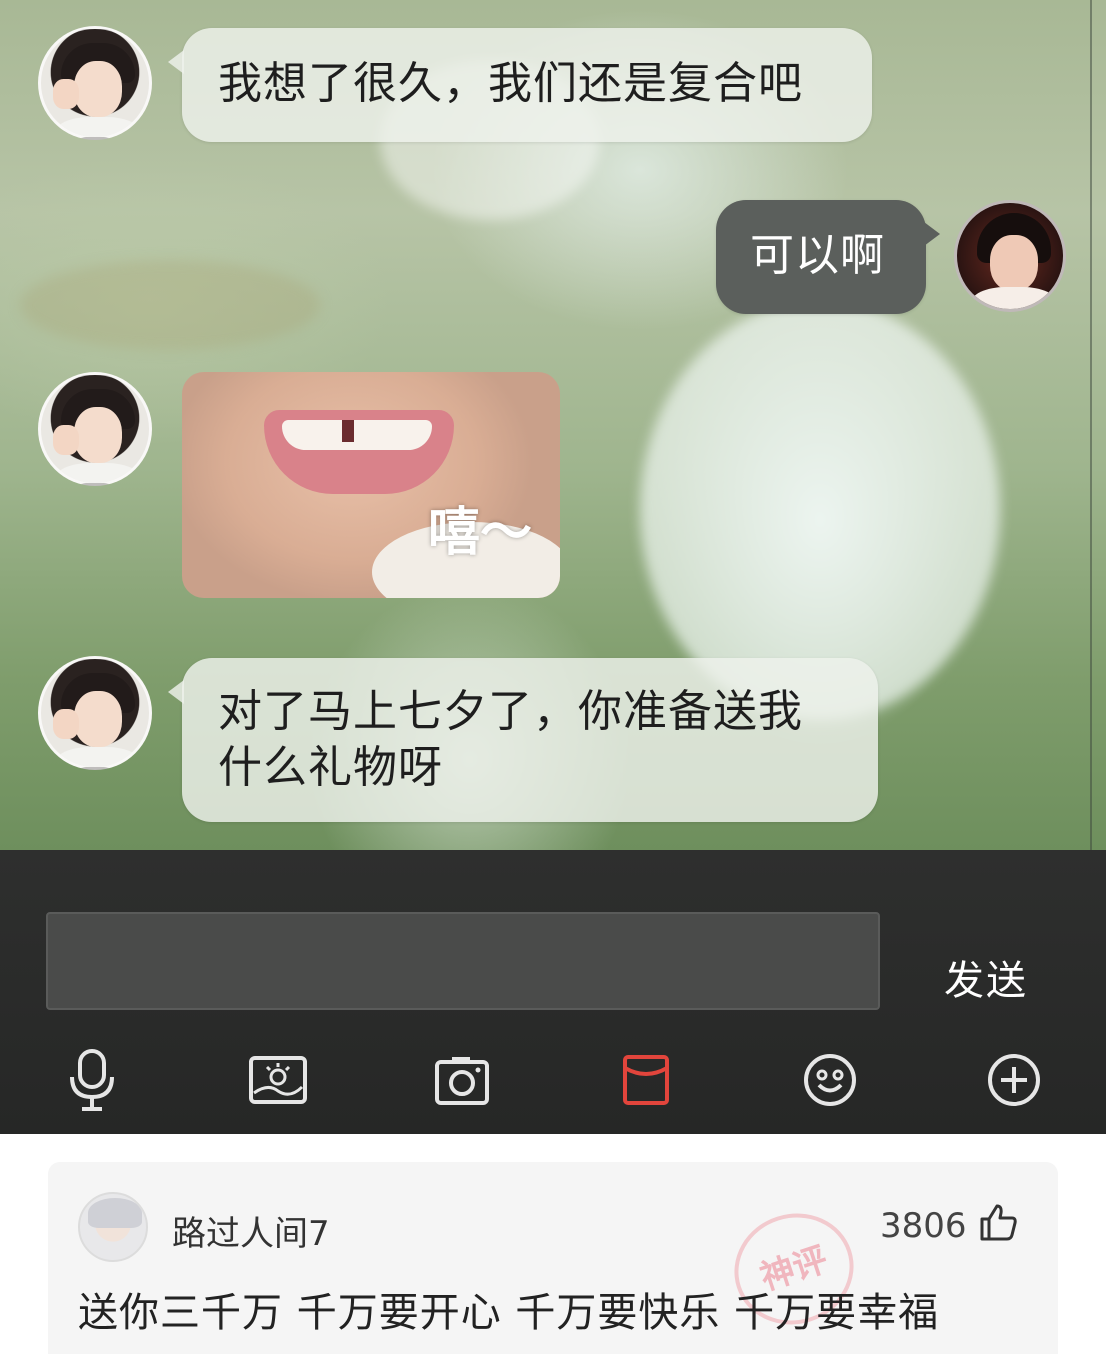 This screenshot has width=1106, height=1354. What do you see at coordinates (330, 767) in the screenshot?
I see `message-text-line: 什么礼物呀` at bounding box center [330, 767].